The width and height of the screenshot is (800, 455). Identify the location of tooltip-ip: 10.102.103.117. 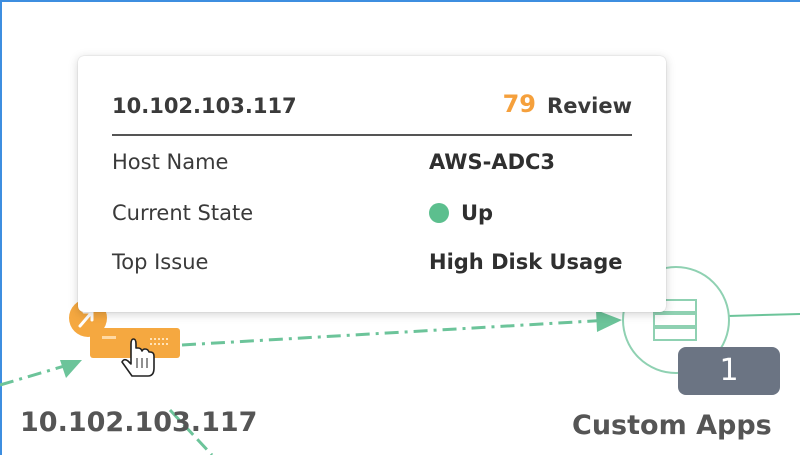
(204, 106).